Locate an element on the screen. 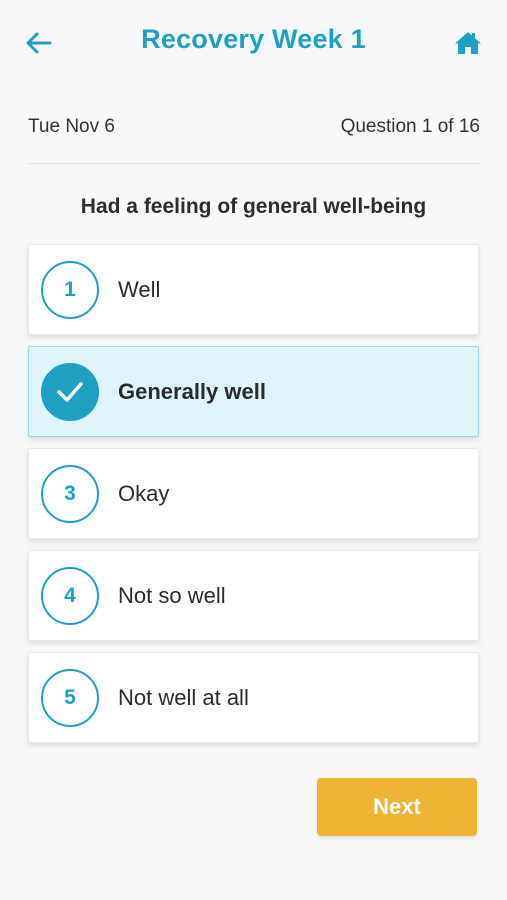  divider is located at coordinates (254, 163).